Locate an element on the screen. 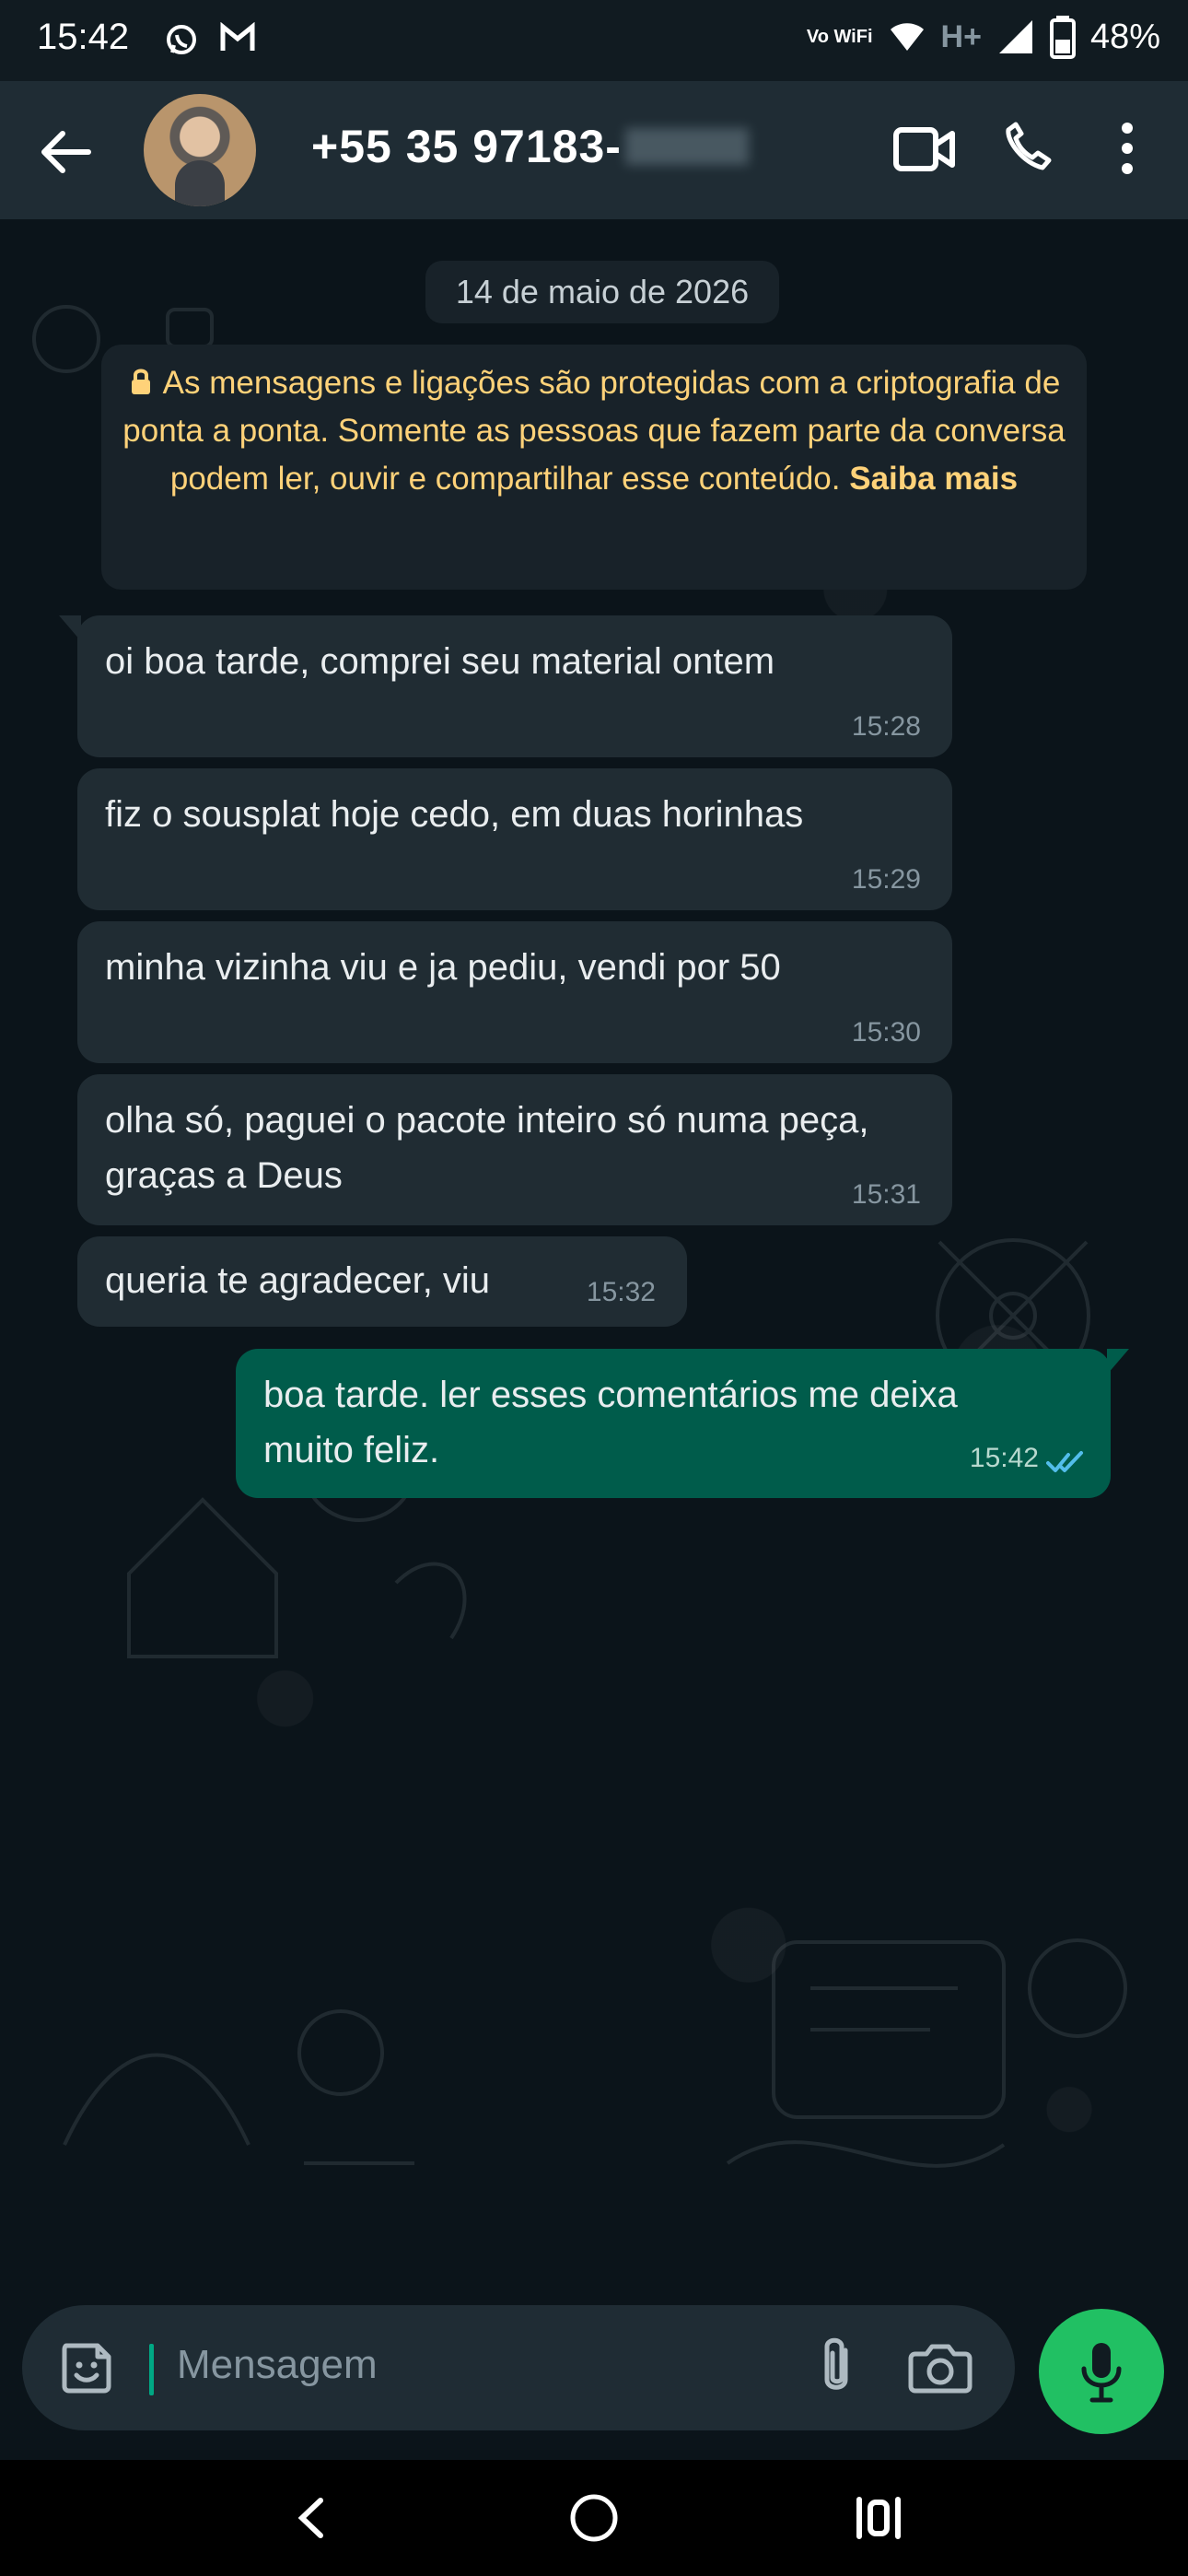  sticker-icon is located at coordinates (86, 2367).